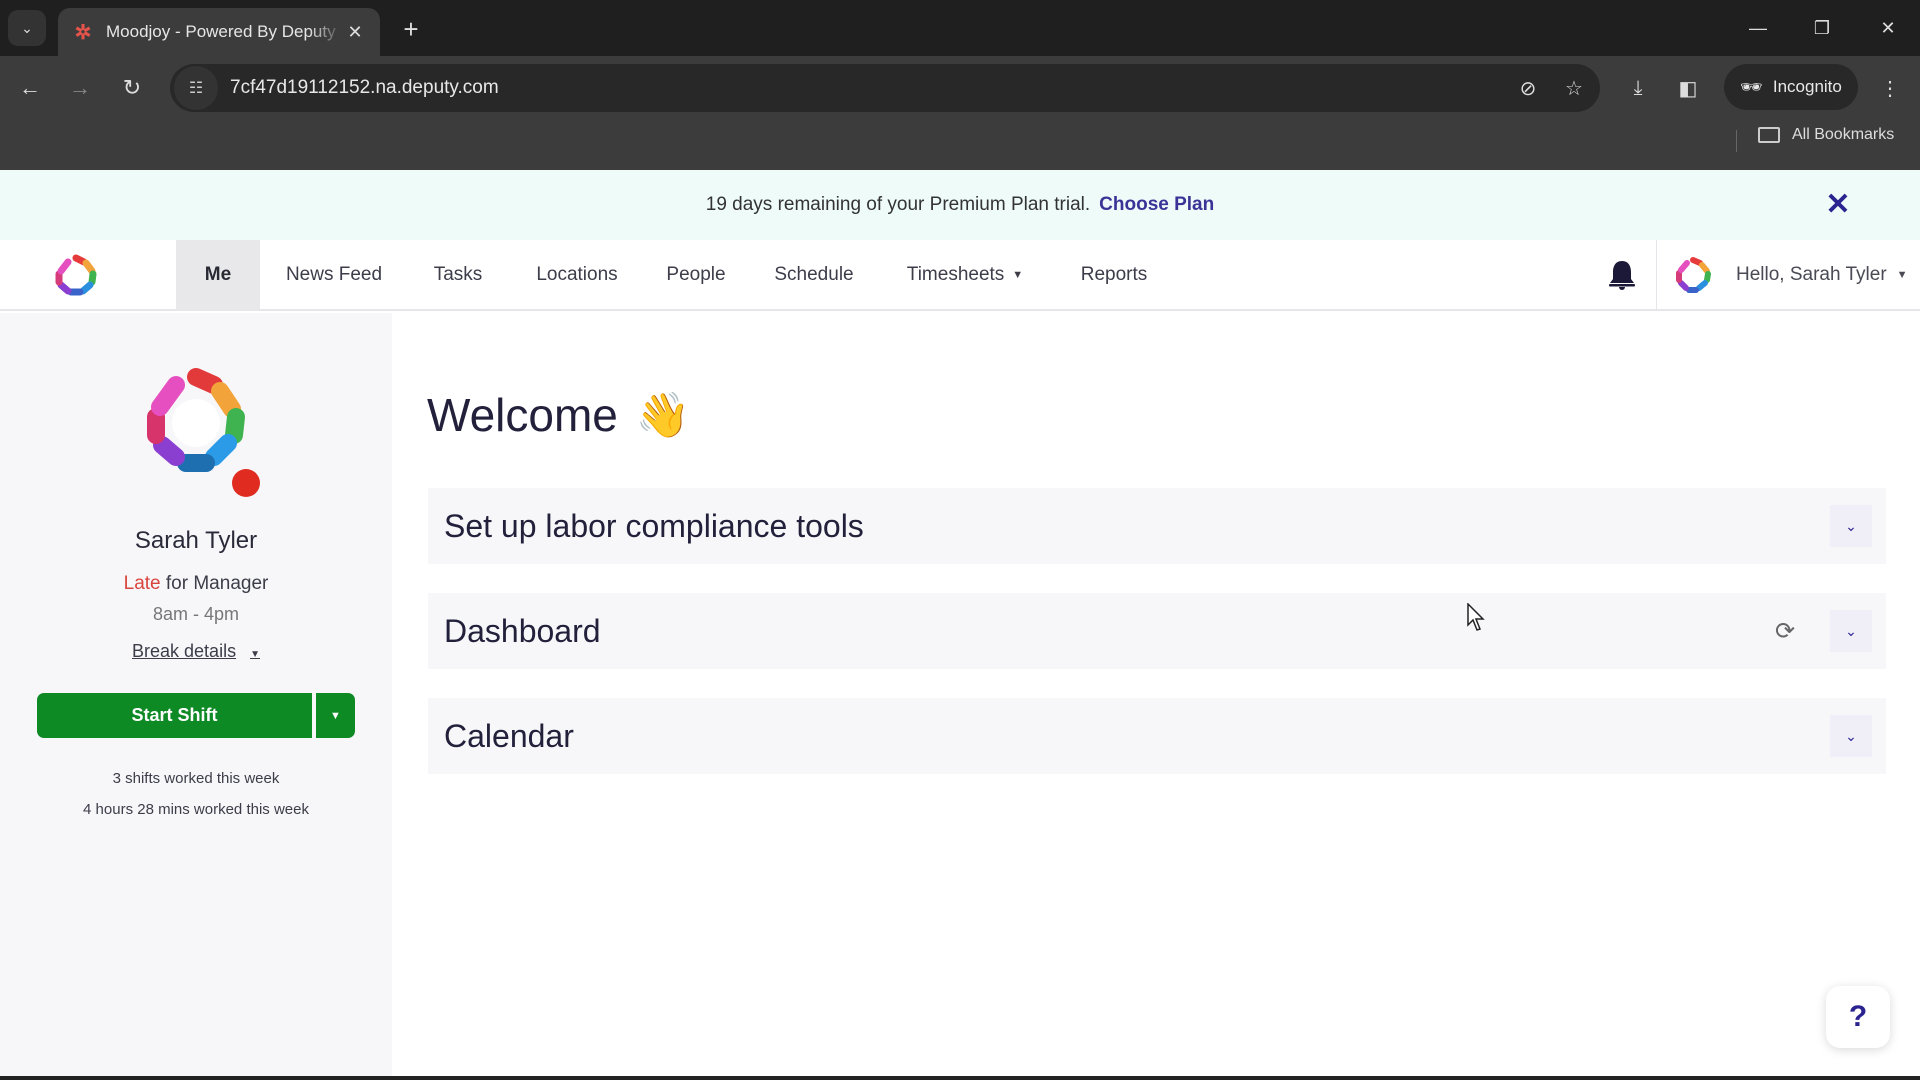 This screenshot has width=1920, height=1080. Describe the element at coordinates (196, 809) in the screenshot. I see `time-worked-stat: 4 hours 28 mins worked this week` at that location.